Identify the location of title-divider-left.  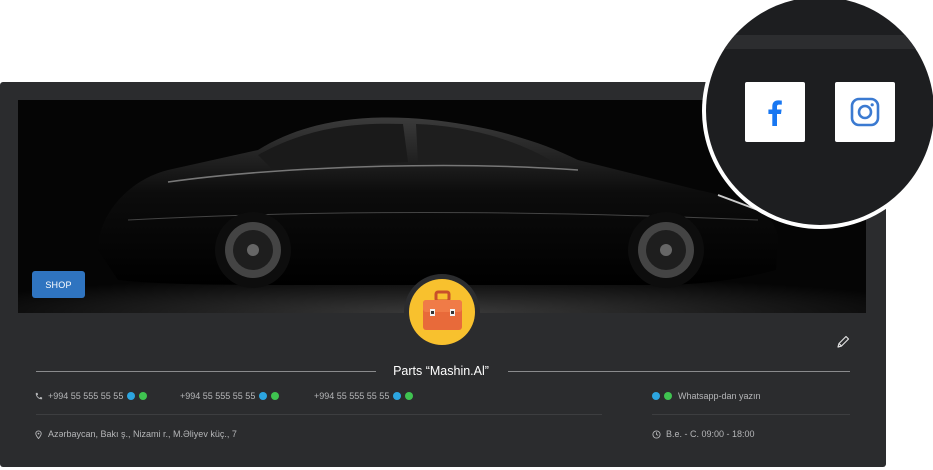
(206, 371).